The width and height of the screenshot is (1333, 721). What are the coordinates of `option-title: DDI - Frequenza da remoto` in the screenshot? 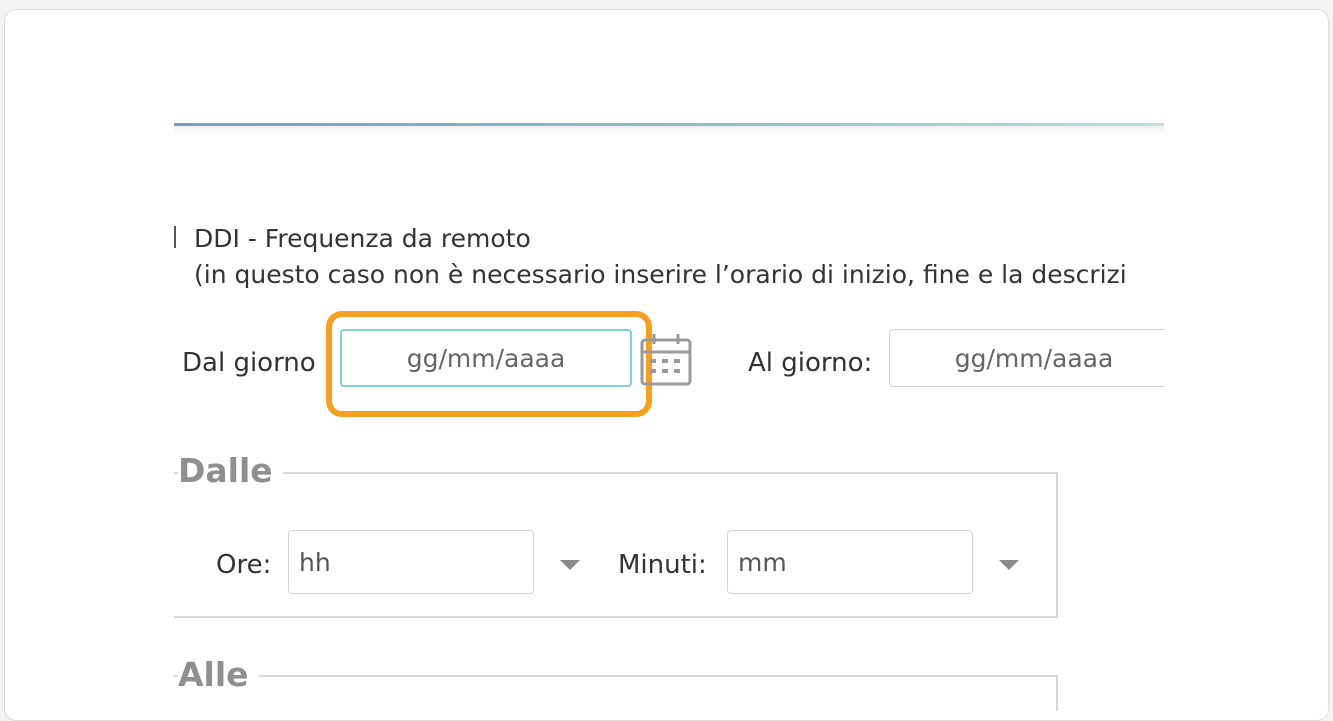 It's located at (362, 238).